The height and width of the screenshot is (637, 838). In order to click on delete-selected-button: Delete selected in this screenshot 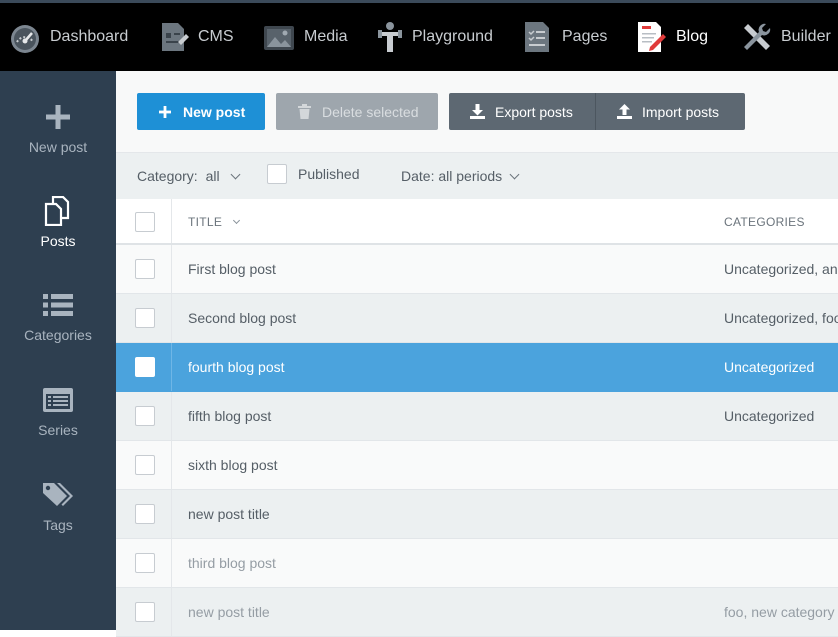, I will do `click(357, 111)`.